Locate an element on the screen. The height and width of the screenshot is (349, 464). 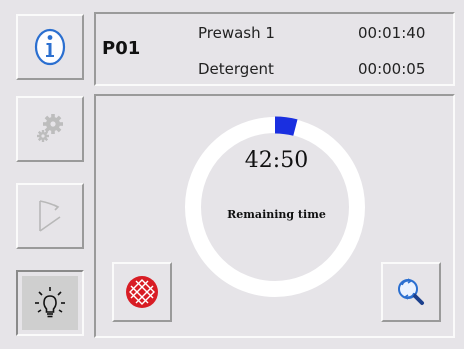
stop-button is located at coordinates (142, 292).